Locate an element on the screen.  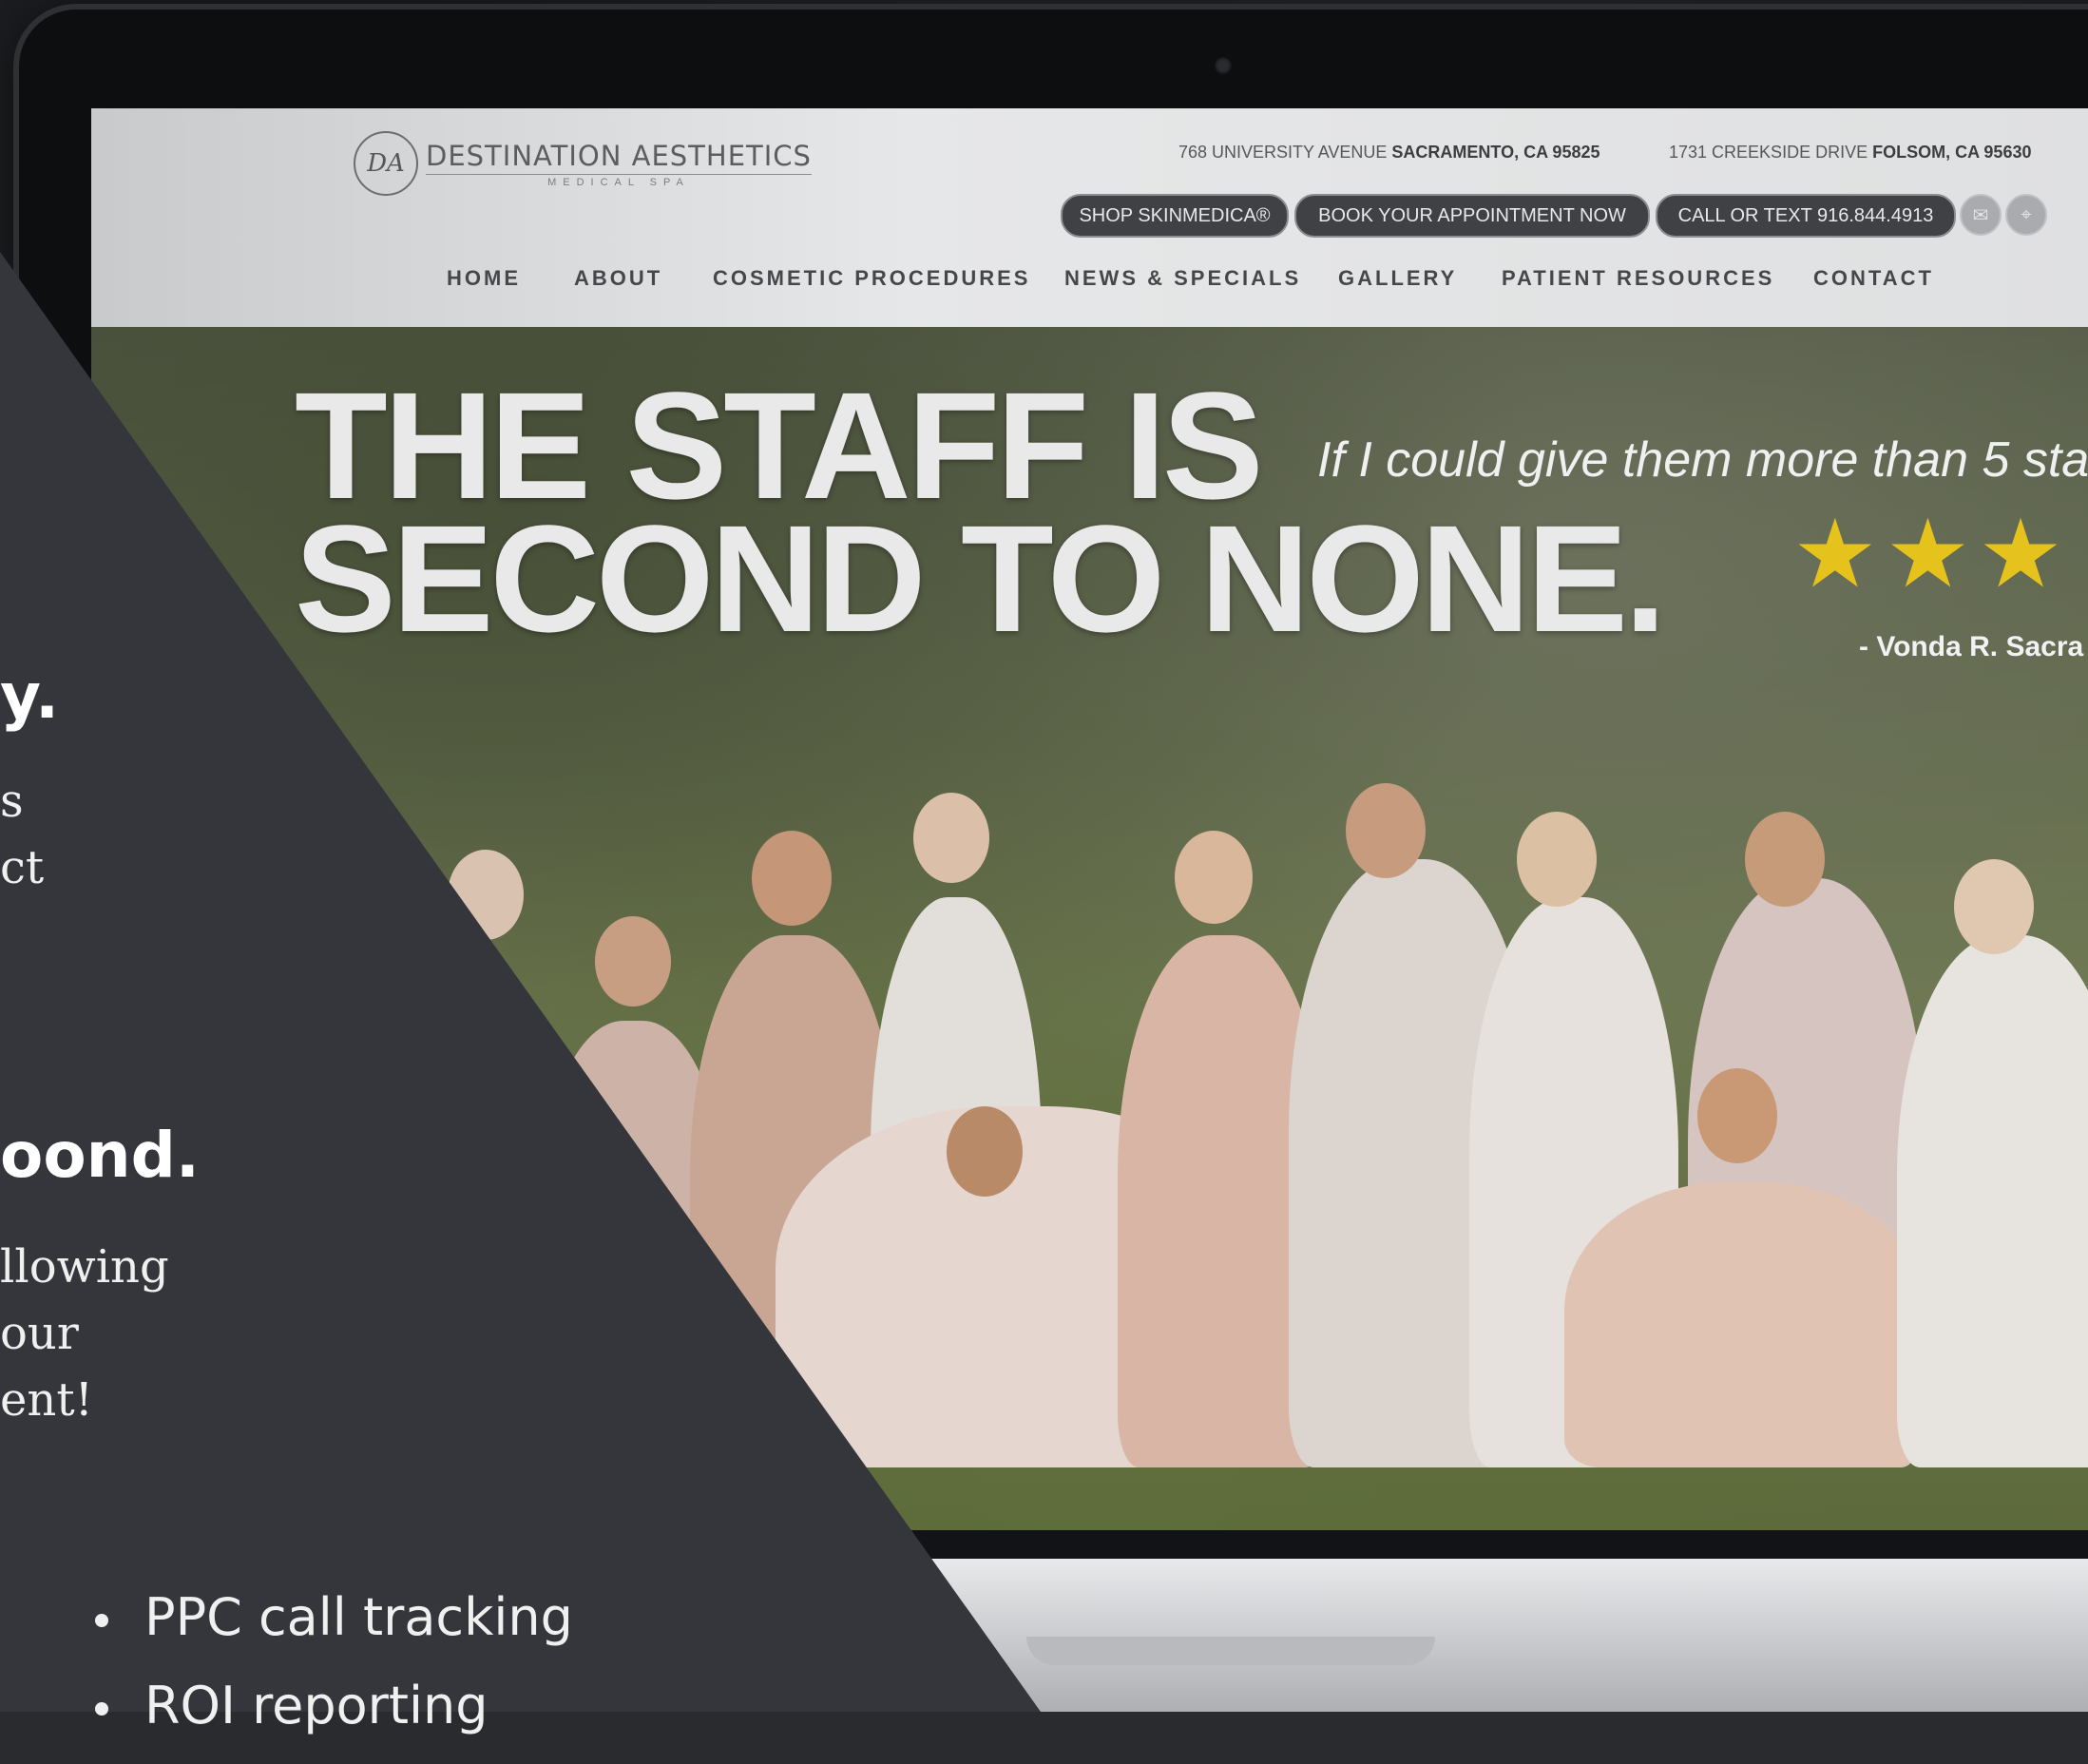
location-pin-icon: ⌖ is located at coordinates (2026, 215).